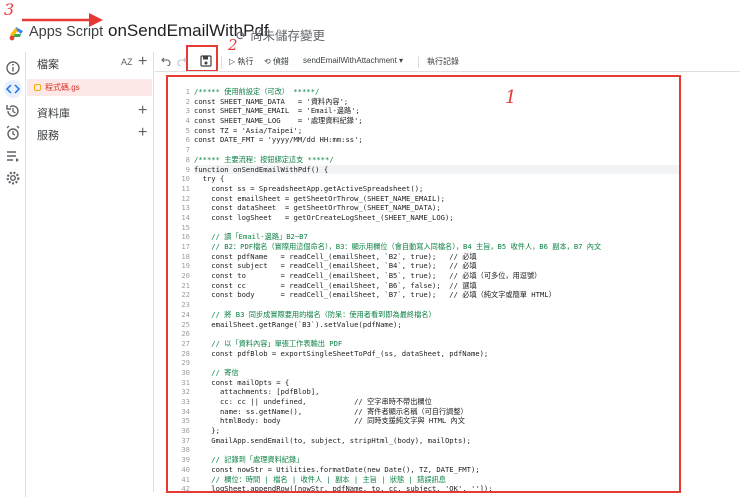  Describe the element at coordinates (206, 61) in the screenshot. I see `save-disk-icon` at that location.